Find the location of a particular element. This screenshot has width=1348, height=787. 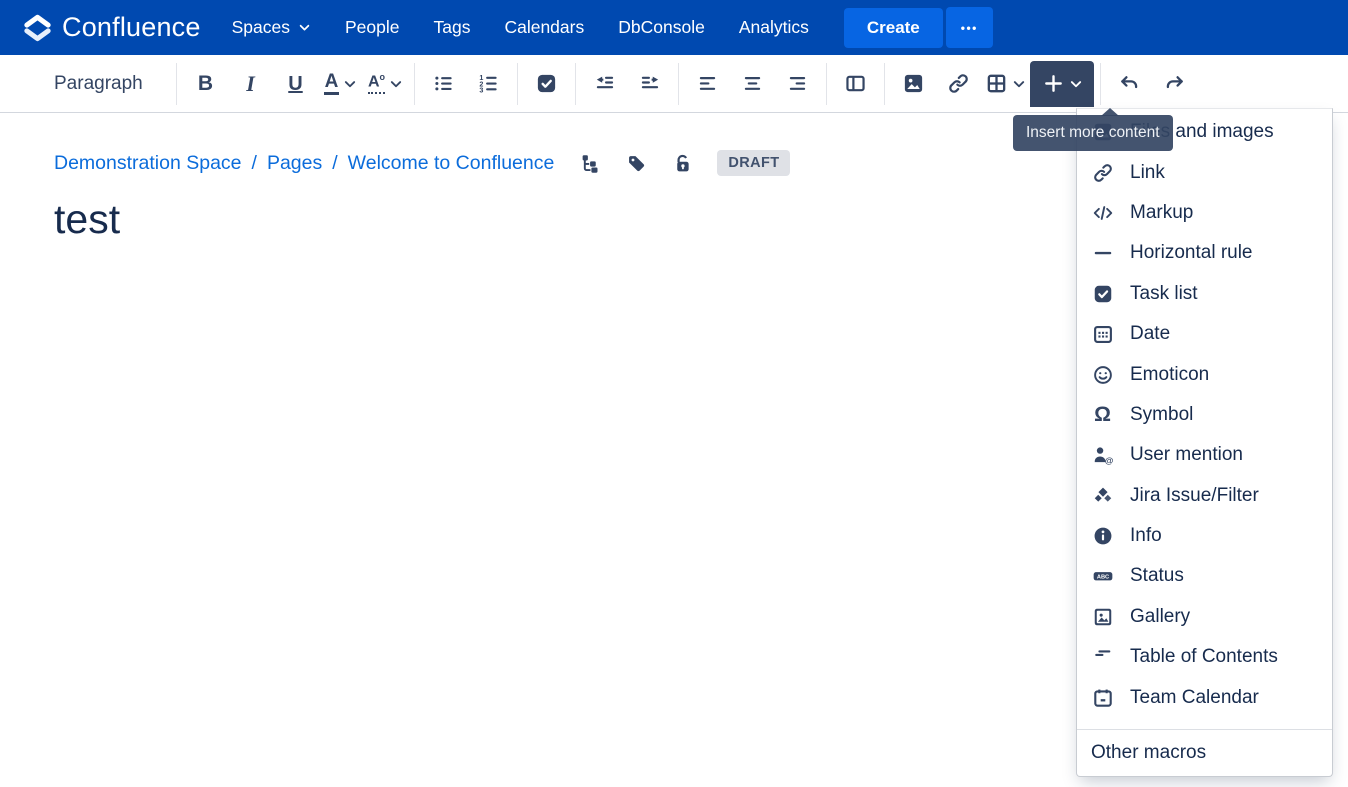

menu-item-link: Link is located at coordinates (1204, 172).